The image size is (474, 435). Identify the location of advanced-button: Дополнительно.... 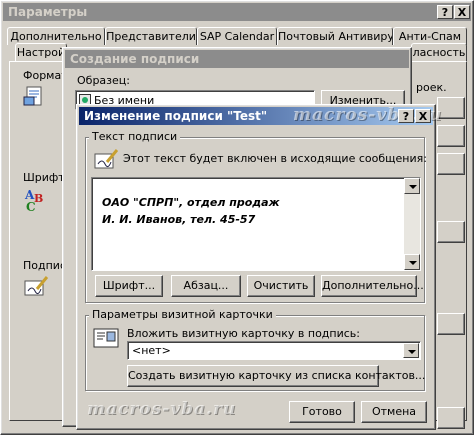
(372, 286).